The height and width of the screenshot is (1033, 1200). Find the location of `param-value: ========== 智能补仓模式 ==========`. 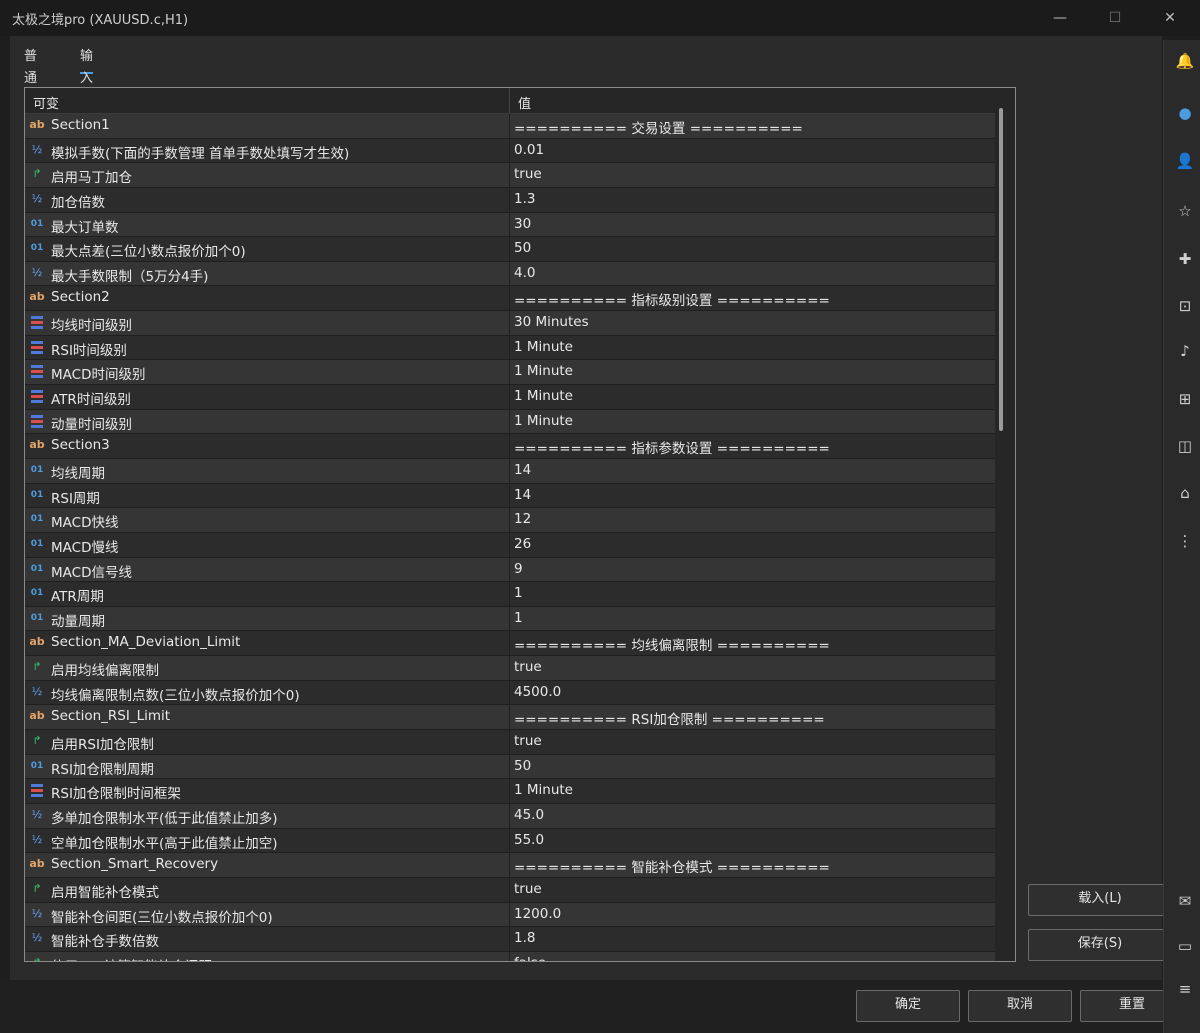

param-value: ========== 智能补仓模式 ========== is located at coordinates (672, 866).